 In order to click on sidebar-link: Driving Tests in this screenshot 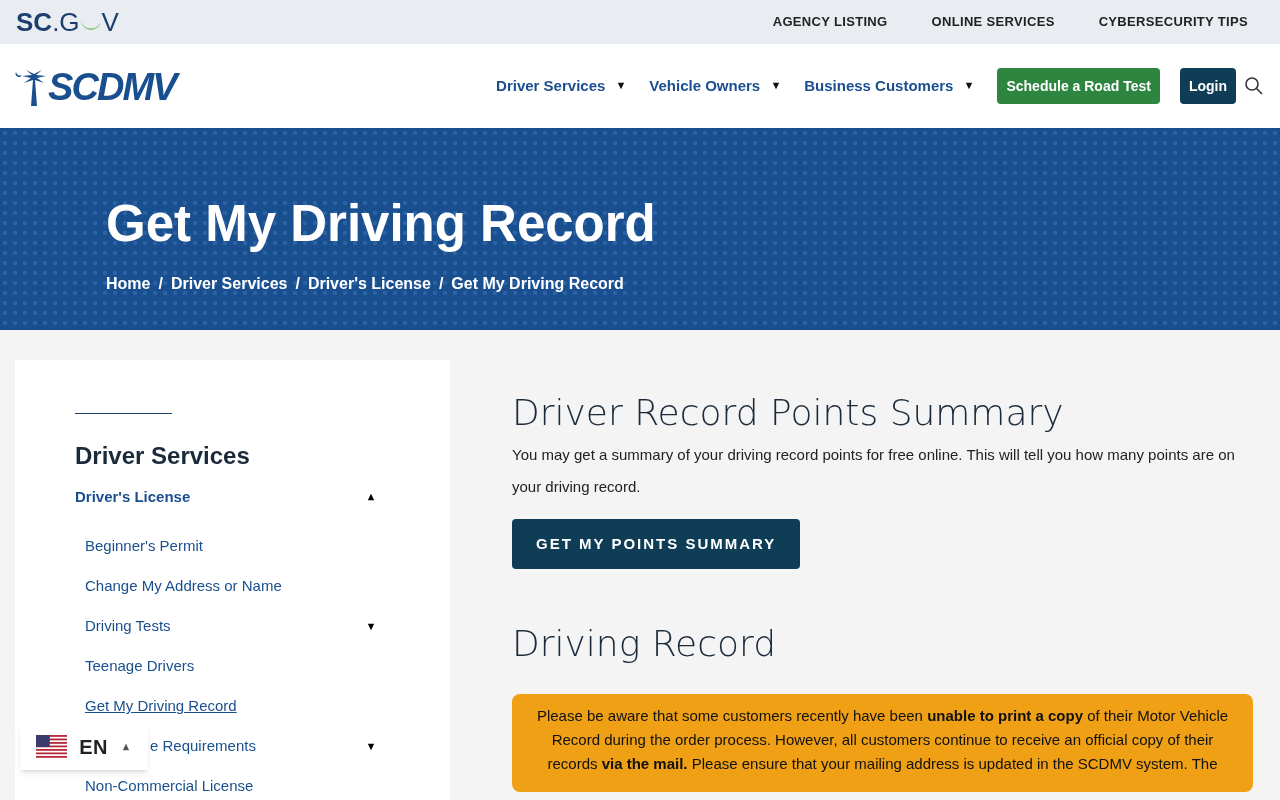, I will do `click(128, 626)`.